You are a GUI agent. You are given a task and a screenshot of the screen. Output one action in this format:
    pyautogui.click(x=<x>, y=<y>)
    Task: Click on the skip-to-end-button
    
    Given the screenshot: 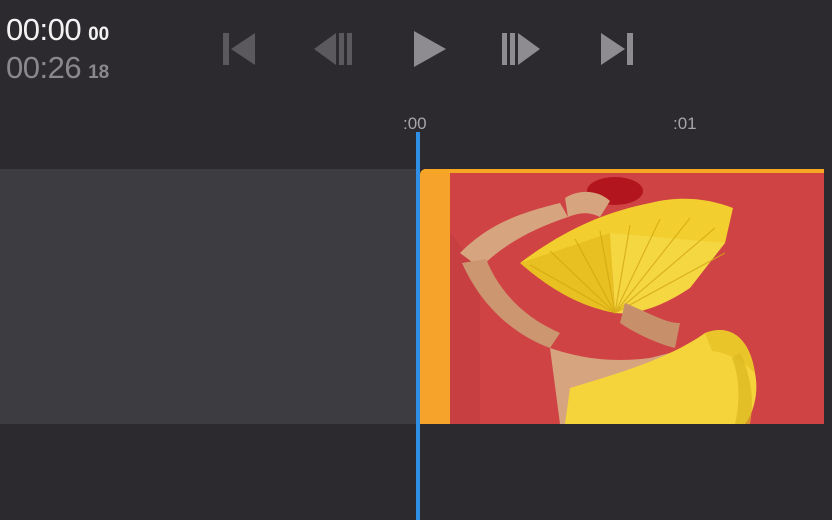 What is the action you would take?
    pyautogui.click(x=617, y=49)
    